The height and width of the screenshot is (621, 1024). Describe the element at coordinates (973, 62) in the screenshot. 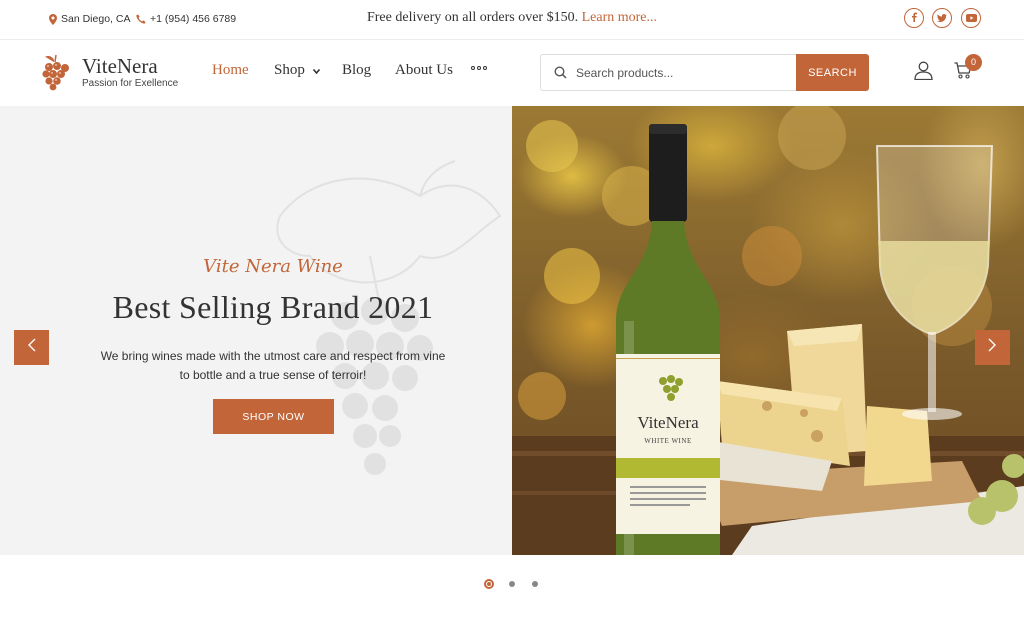

I see `cart-count-badge: 0` at that location.